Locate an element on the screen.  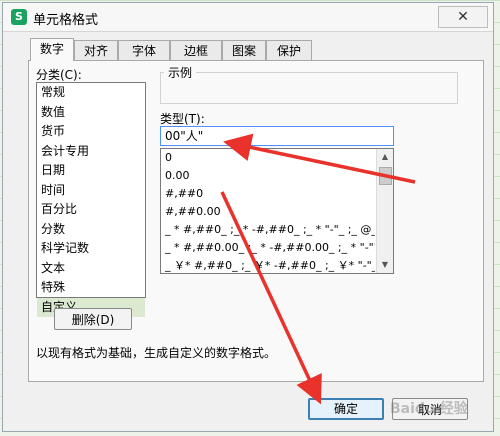
scroll-up-icon: ▲ is located at coordinates (385, 157).